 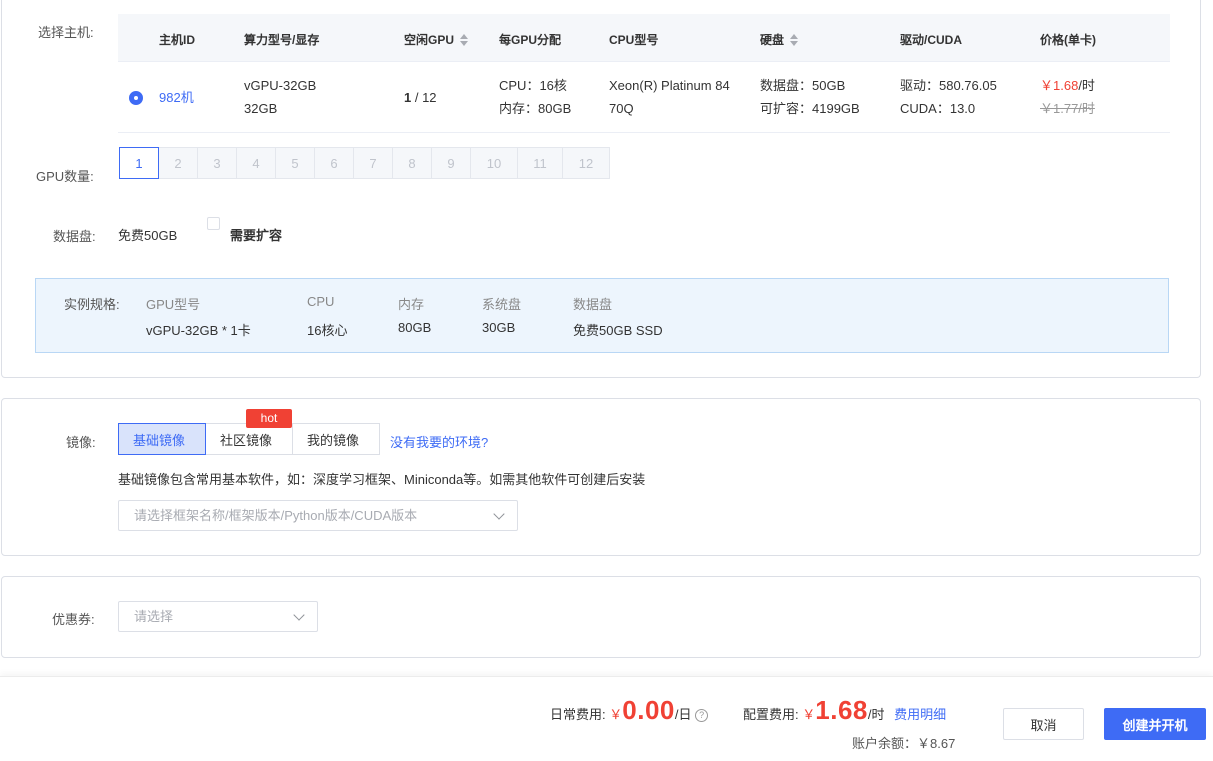 What do you see at coordinates (578, 714) in the screenshot?
I see `daily-cost-label: 日常费用:` at bounding box center [578, 714].